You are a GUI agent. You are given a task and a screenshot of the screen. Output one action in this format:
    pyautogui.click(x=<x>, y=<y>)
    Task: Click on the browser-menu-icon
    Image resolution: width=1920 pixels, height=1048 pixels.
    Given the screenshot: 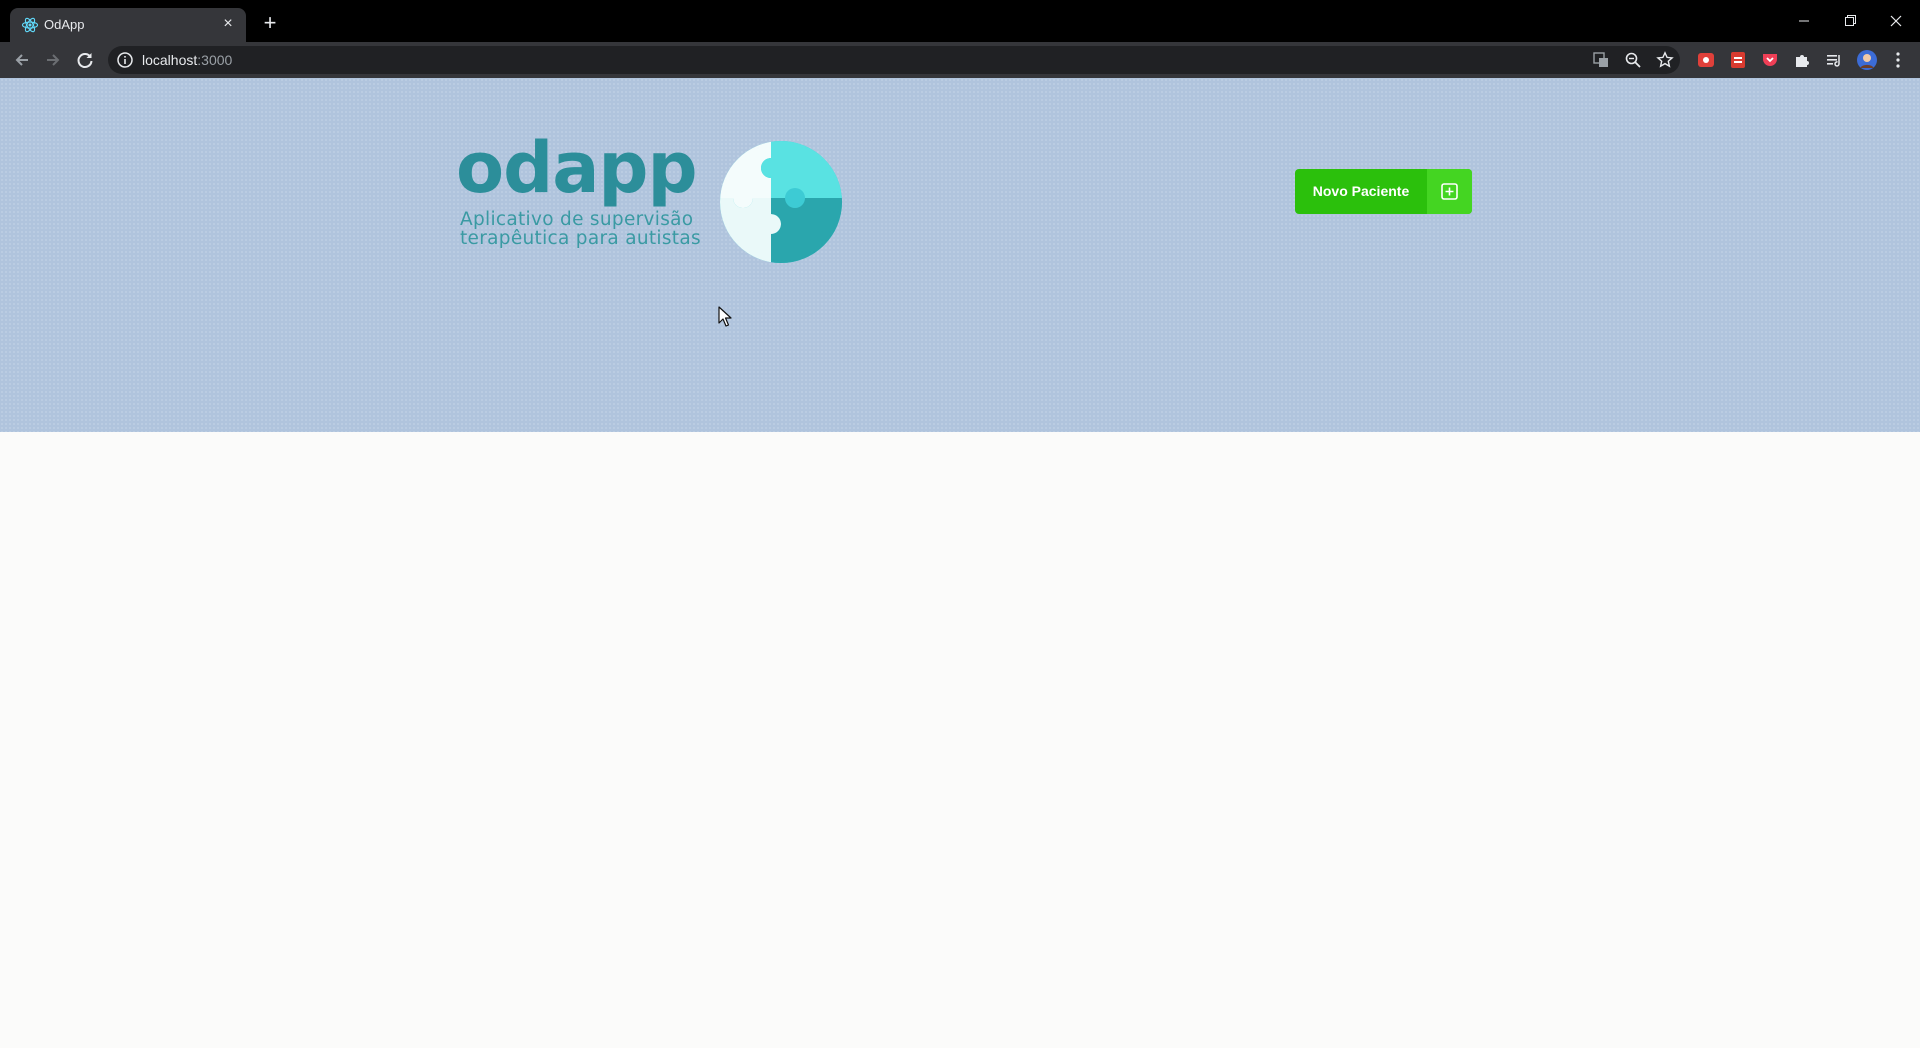 What is the action you would take?
    pyautogui.click(x=1898, y=60)
    